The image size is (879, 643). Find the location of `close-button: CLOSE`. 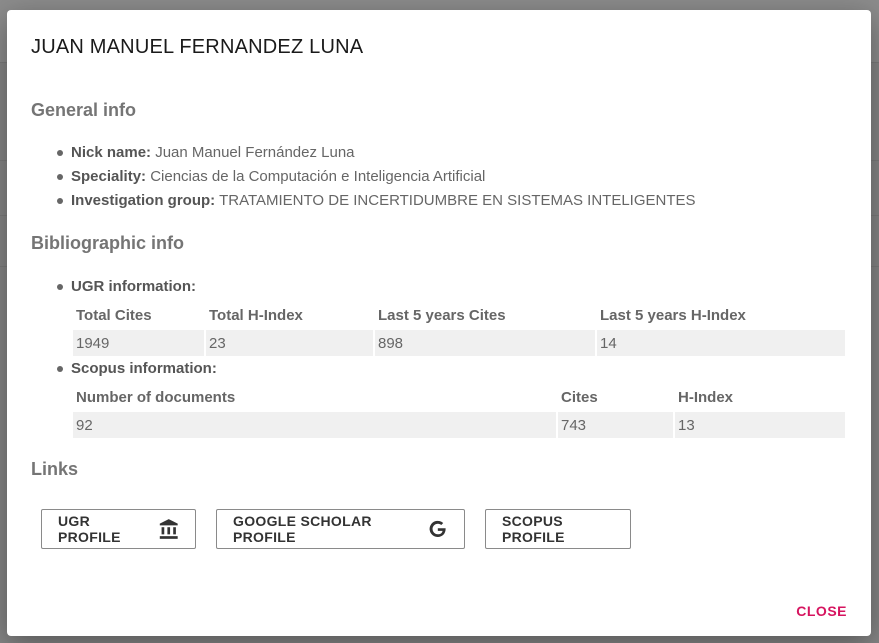

close-button: CLOSE is located at coordinates (821, 611).